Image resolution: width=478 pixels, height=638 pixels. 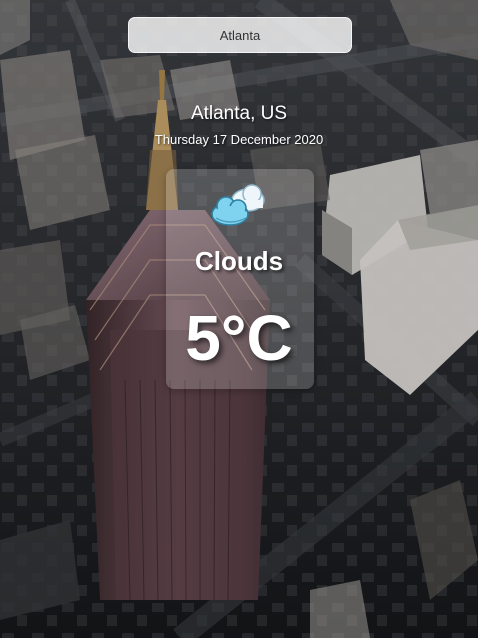 I want to click on clouds-icon, so click(x=238, y=205).